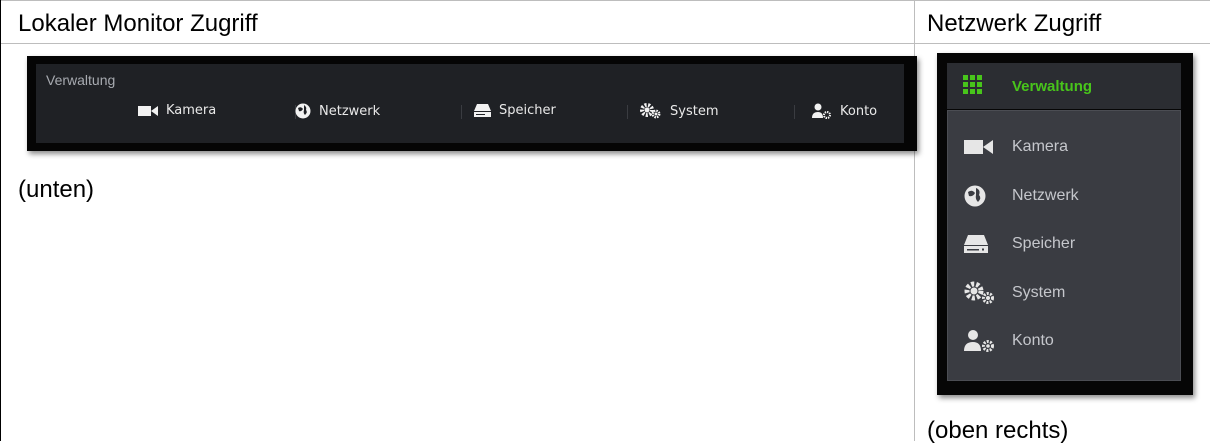  What do you see at coordinates (1033, 340) in the screenshot?
I see `web-menu-item-label: Konto` at bounding box center [1033, 340].